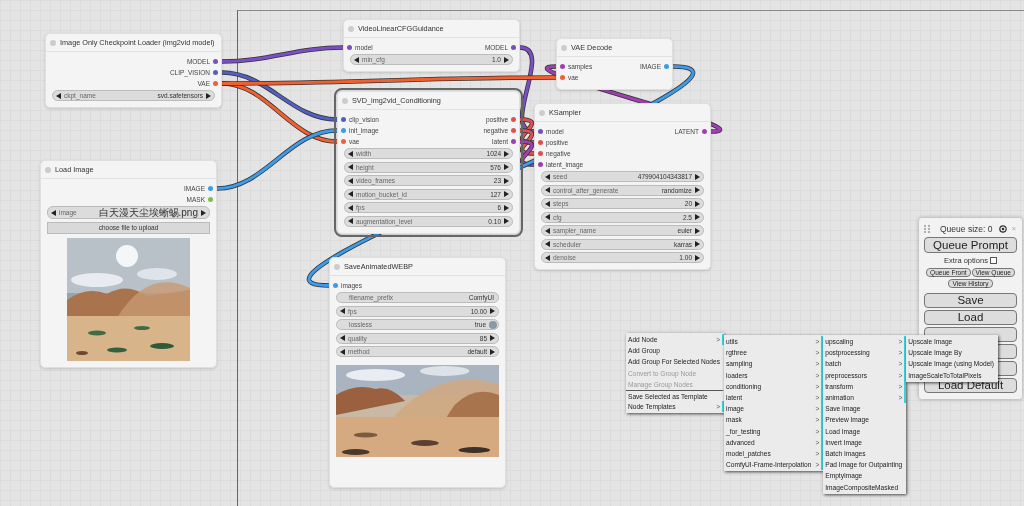  What do you see at coordinates (970, 245) in the screenshot?
I see `queue-prompt-button: Queue Prompt` at bounding box center [970, 245].